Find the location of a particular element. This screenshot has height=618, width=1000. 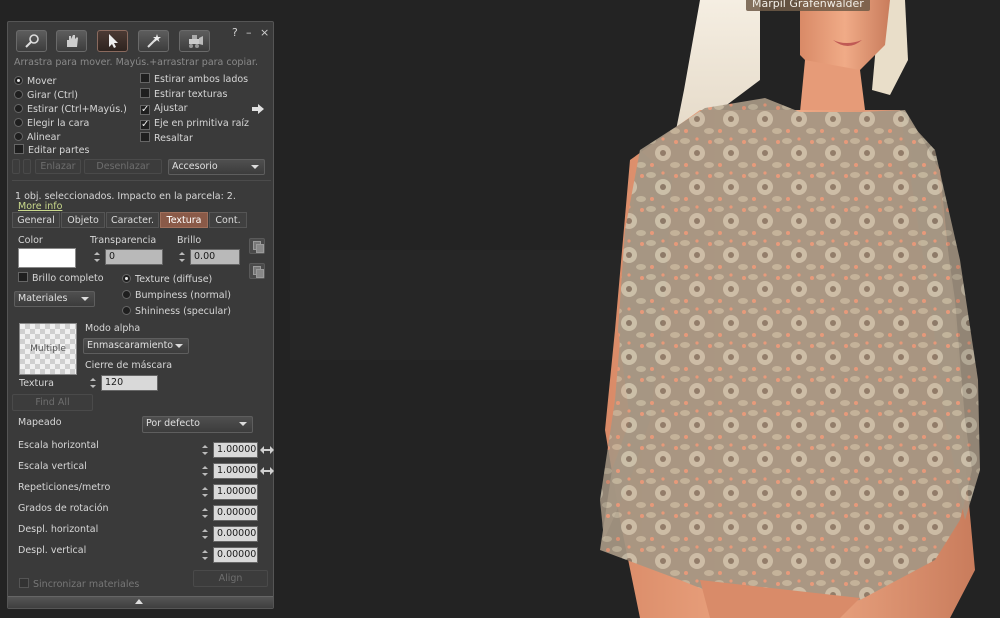

stretch-both-sides-checkbox: Estirar ambos lados is located at coordinates (194, 79).